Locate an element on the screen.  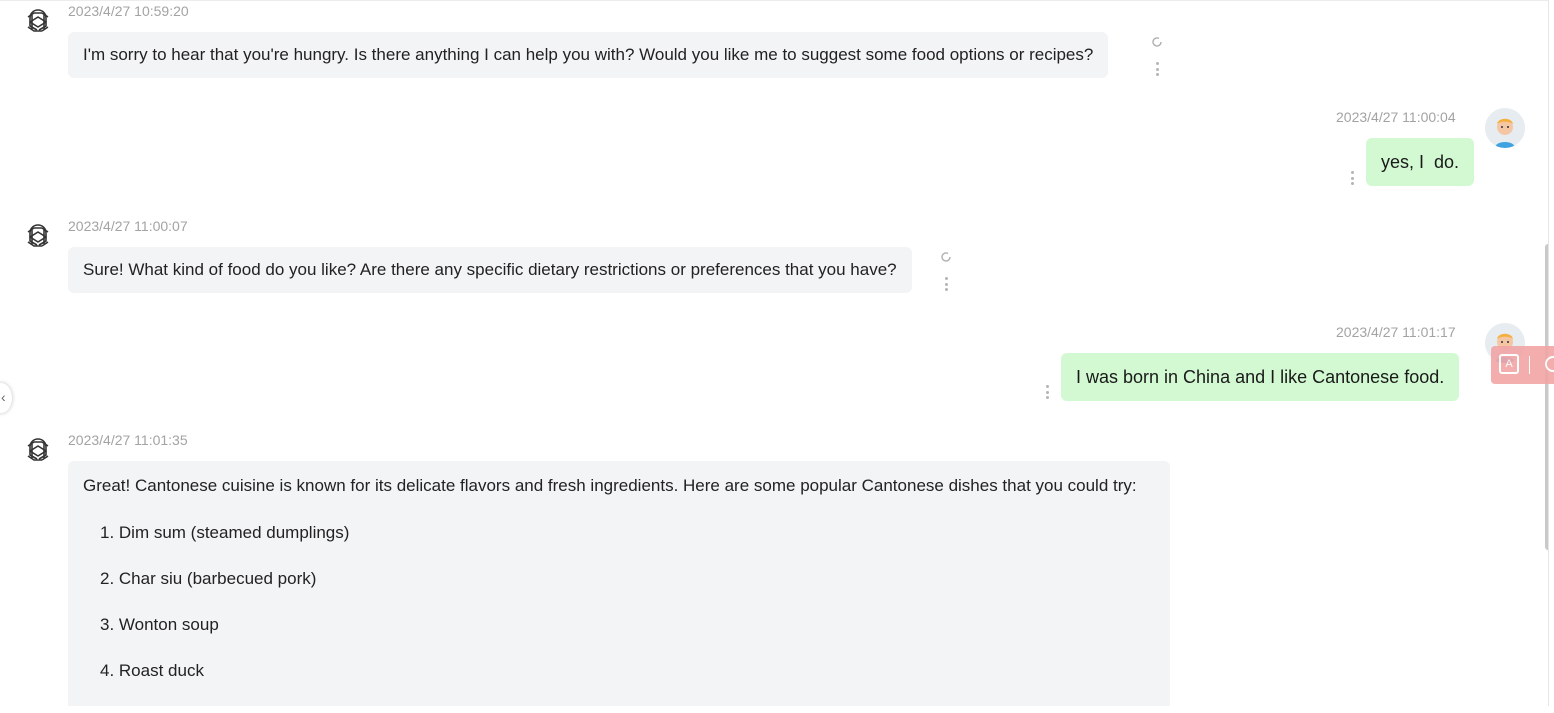
message-timestamp: 2023/4/27 10:59:20 is located at coordinates (128, 11).